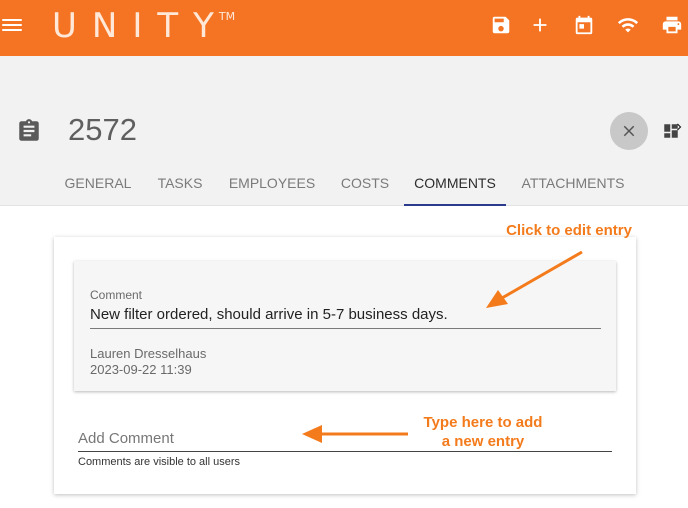  What do you see at coordinates (672, 25) in the screenshot?
I see `print-icon` at bounding box center [672, 25].